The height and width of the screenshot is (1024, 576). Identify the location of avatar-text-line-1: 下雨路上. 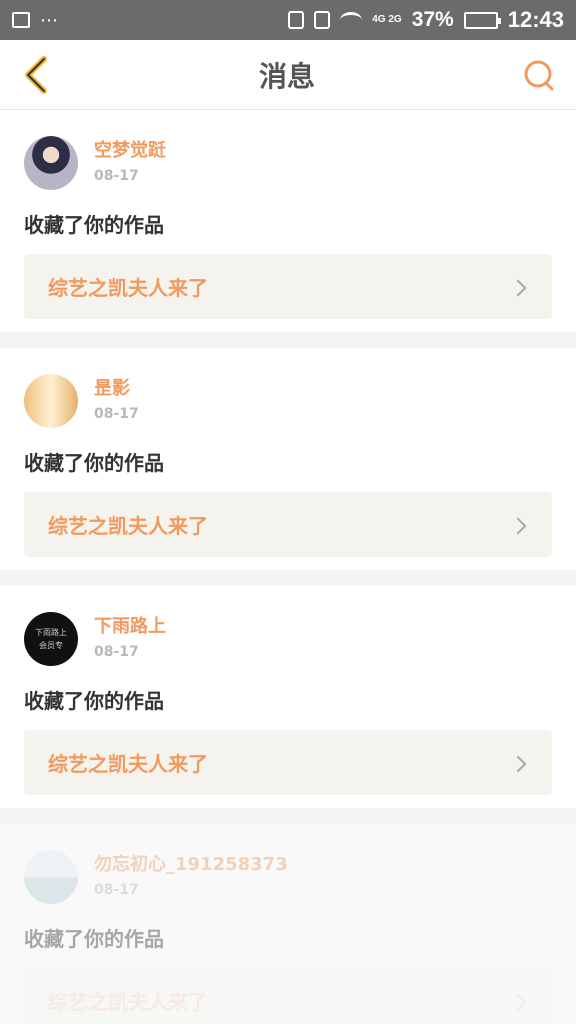
(51, 632).